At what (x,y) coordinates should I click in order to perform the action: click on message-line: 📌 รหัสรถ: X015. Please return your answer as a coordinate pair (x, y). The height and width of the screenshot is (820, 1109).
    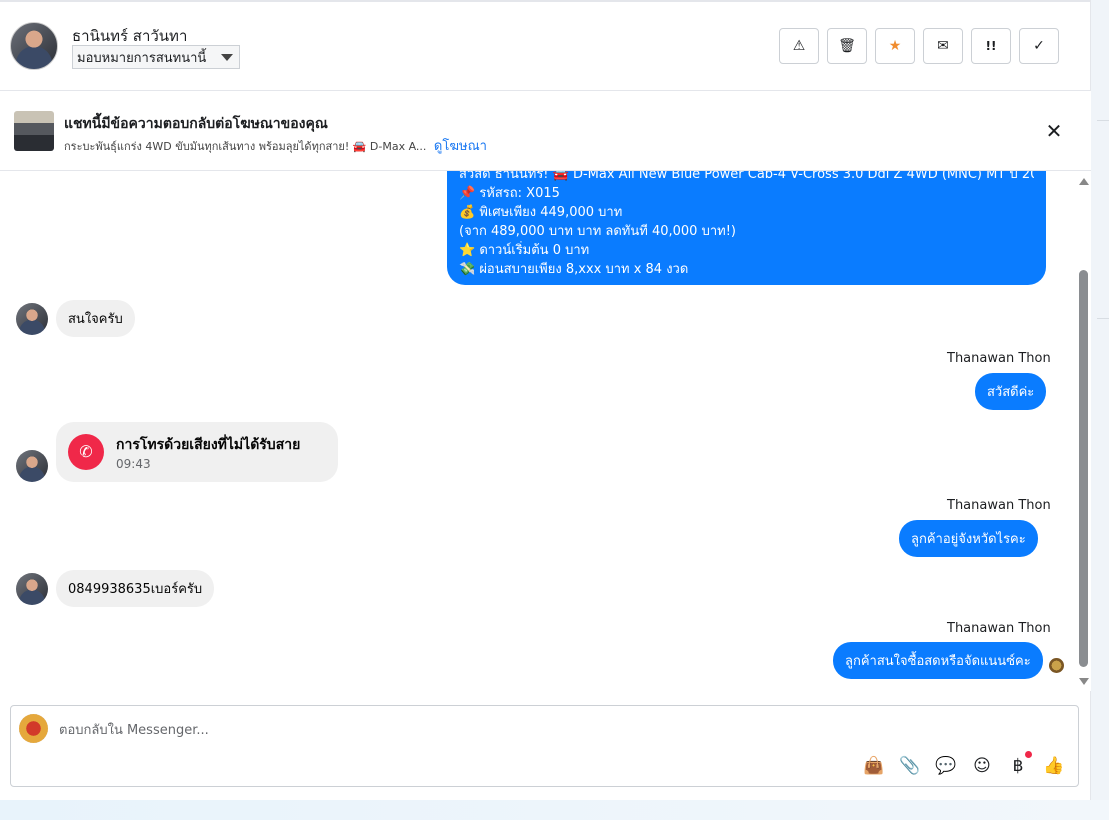
    Looking at the image, I should click on (509, 193).